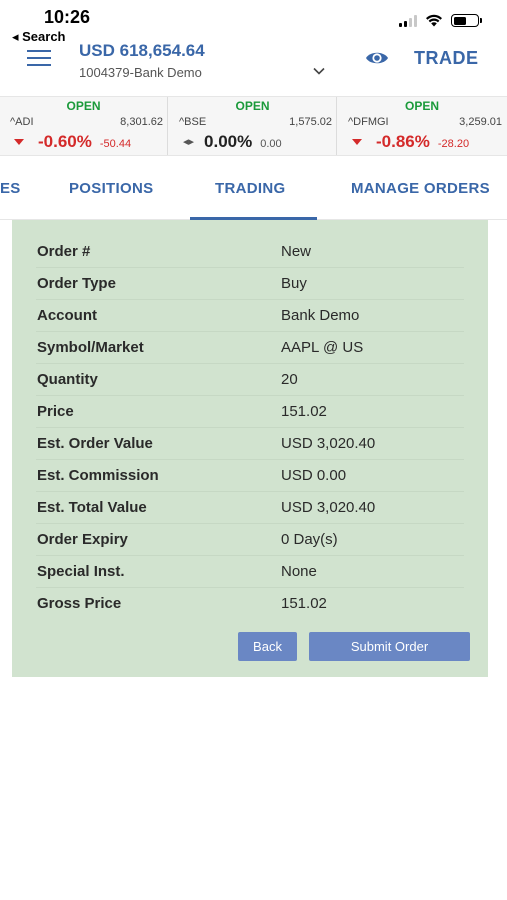 The width and height of the screenshot is (507, 900). Describe the element at coordinates (250, 252) in the screenshot. I see `order-row: Order # New` at that location.